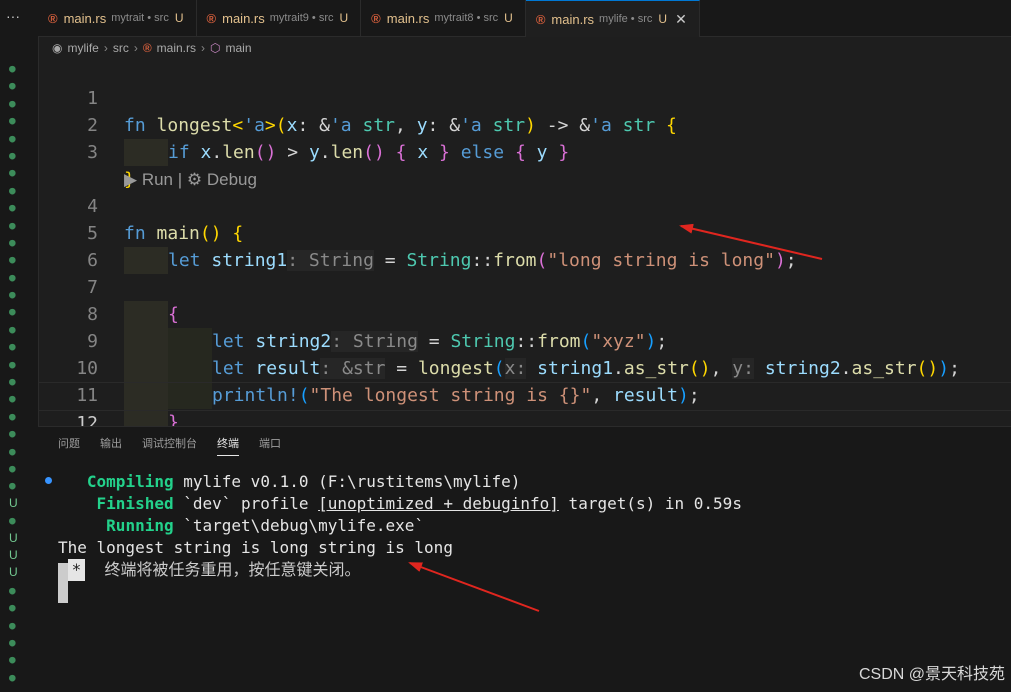 Image resolution: width=1011 pixels, height=692 pixels. I want to click on tab-debug-console: 调试控制台, so click(169, 445).